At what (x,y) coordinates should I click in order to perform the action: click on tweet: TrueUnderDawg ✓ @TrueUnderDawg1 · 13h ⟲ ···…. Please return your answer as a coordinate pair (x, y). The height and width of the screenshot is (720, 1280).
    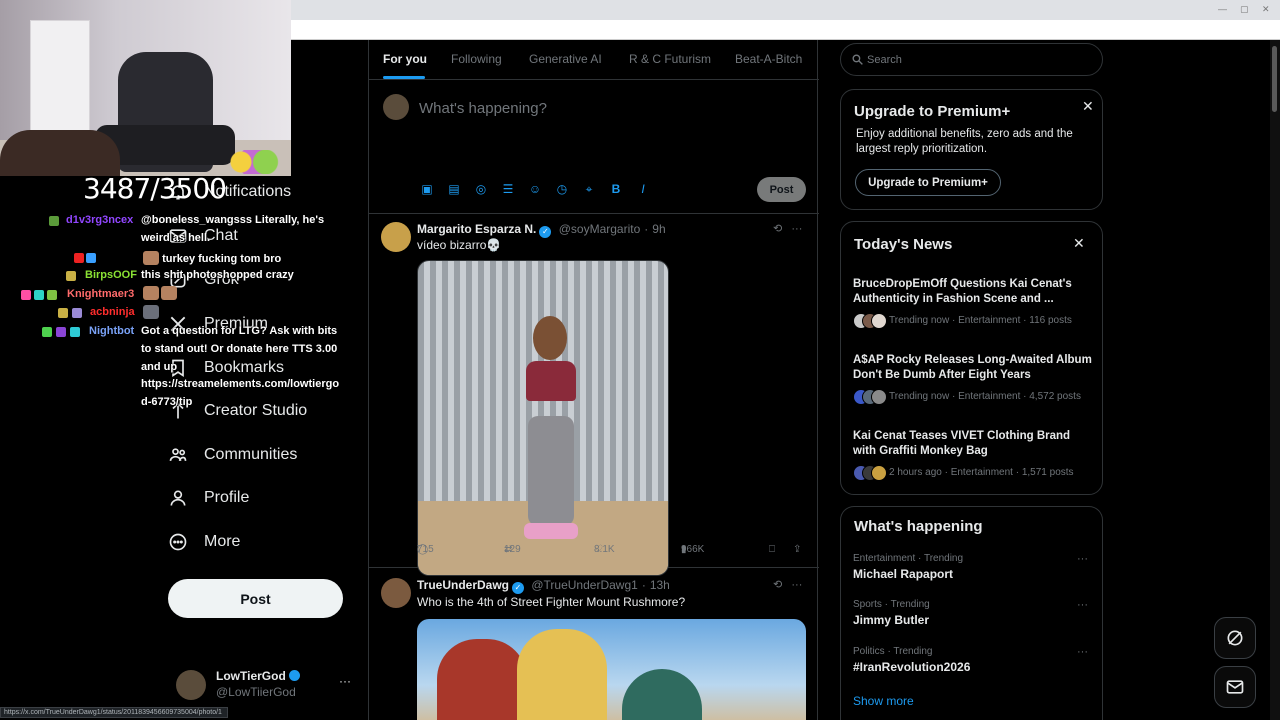
    Looking at the image, I should click on (594, 644).